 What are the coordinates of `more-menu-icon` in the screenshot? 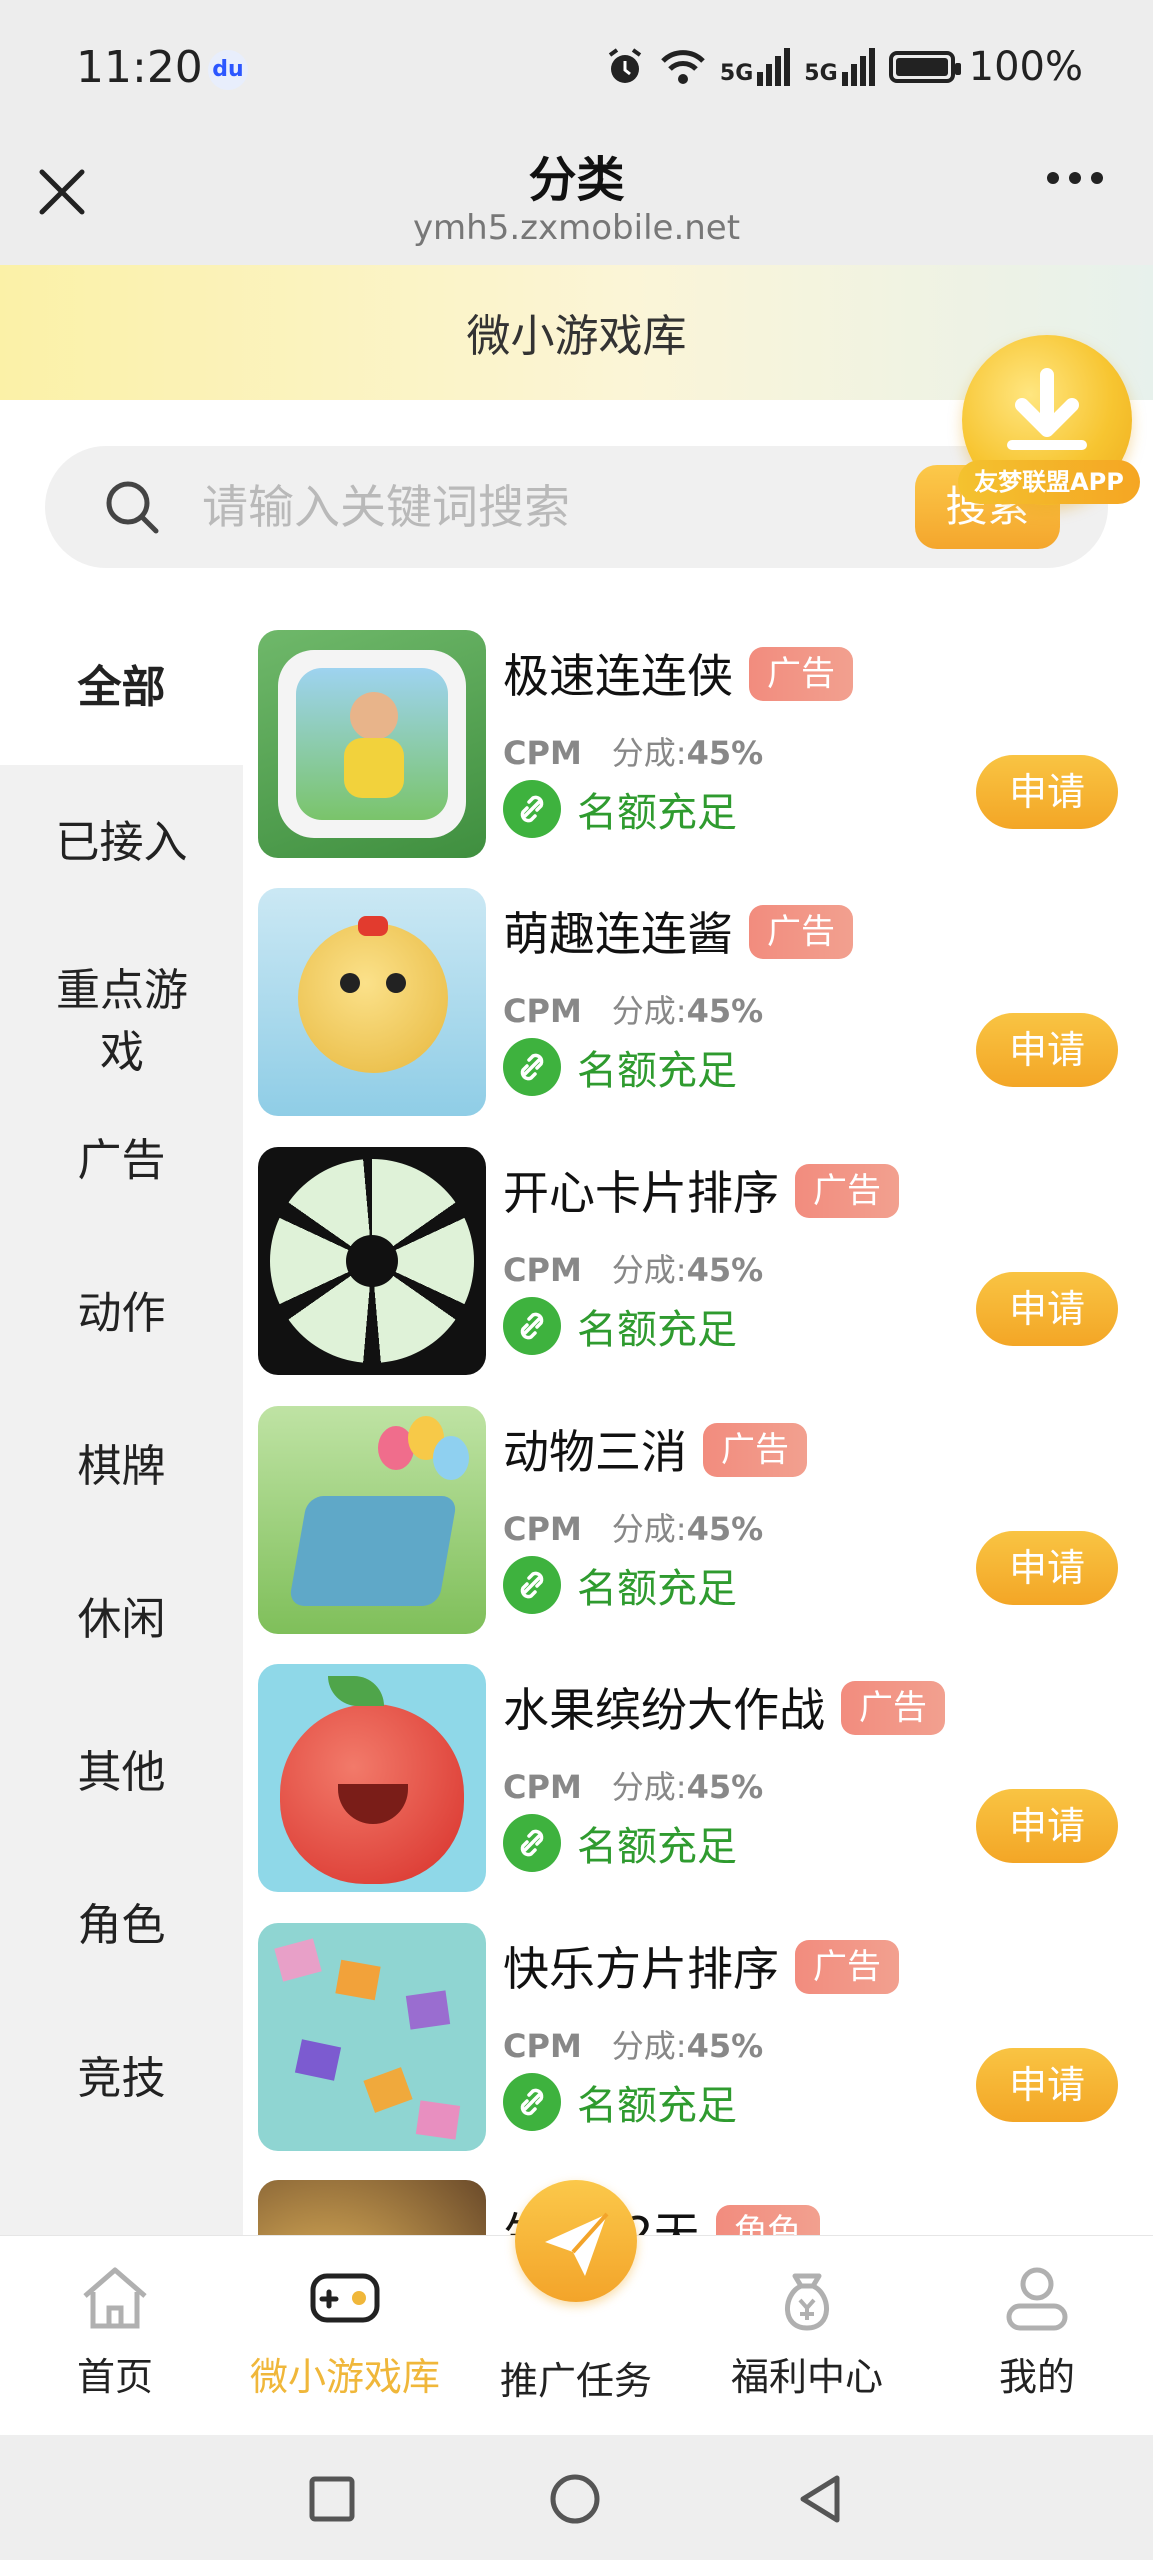 It's located at (1075, 178).